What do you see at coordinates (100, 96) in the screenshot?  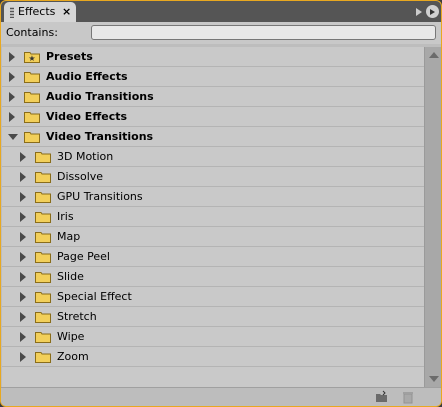 I see `tree-item-label: Audio Transitions` at bounding box center [100, 96].